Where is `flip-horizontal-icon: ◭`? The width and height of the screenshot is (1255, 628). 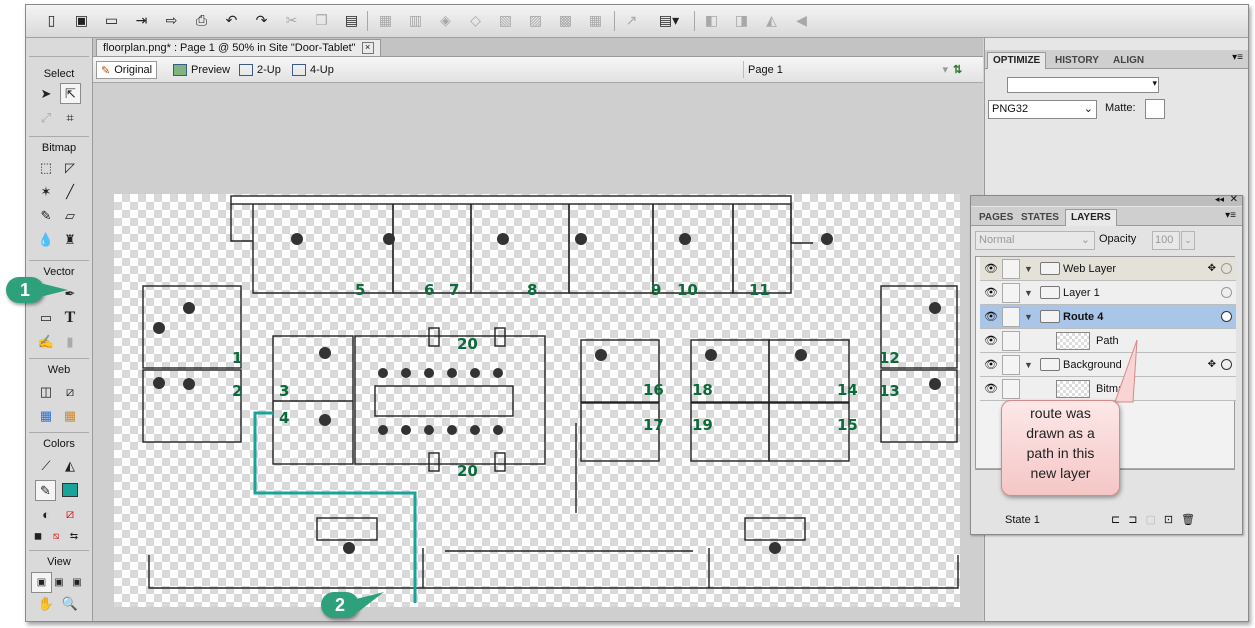 flip-horizontal-icon: ◭ is located at coordinates (771, 20).